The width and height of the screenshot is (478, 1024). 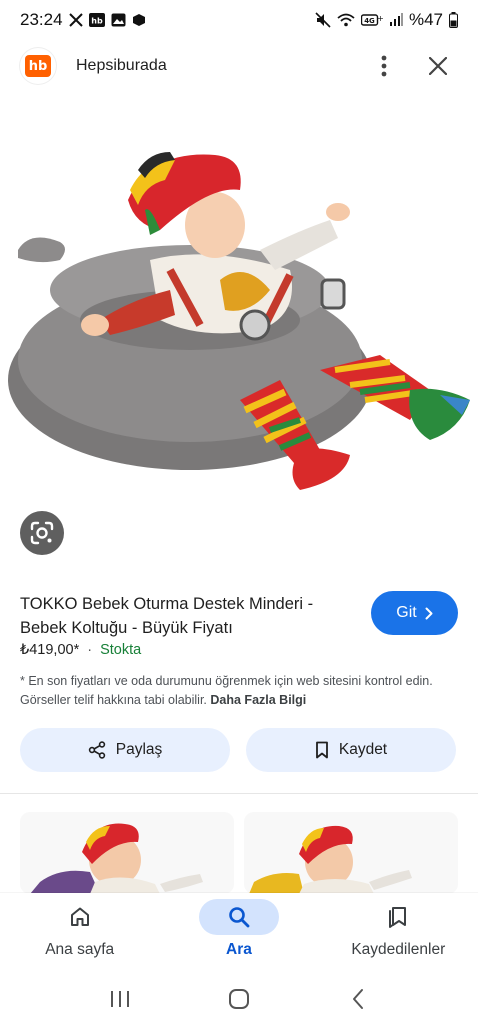 I want to click on nav-search: Ara, so click(x=239, y=929).